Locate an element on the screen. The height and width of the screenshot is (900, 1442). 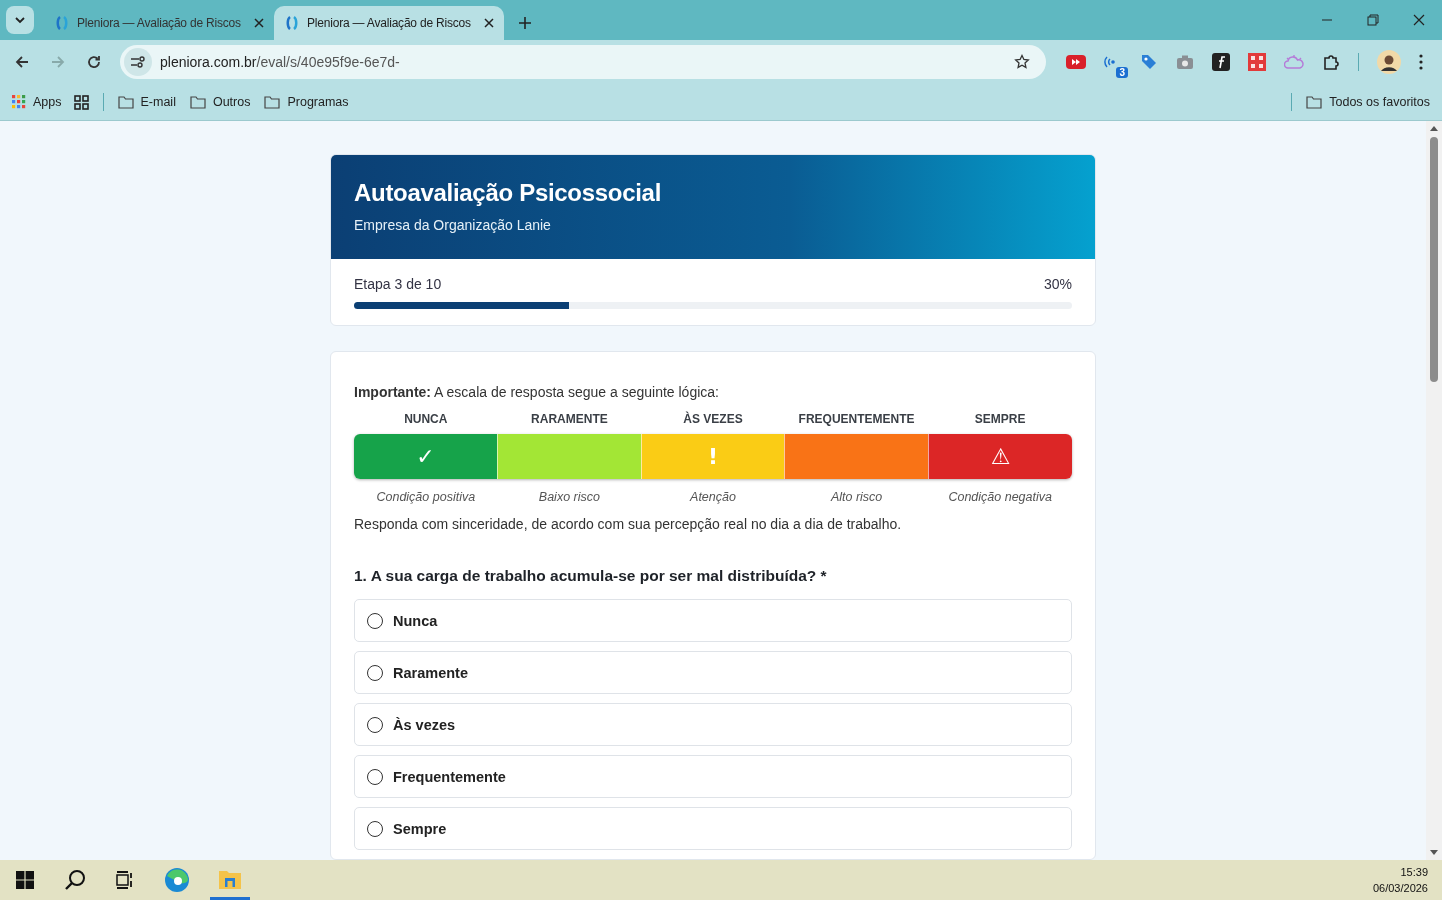
browser-app-icon is located at coordinates (177, 880).